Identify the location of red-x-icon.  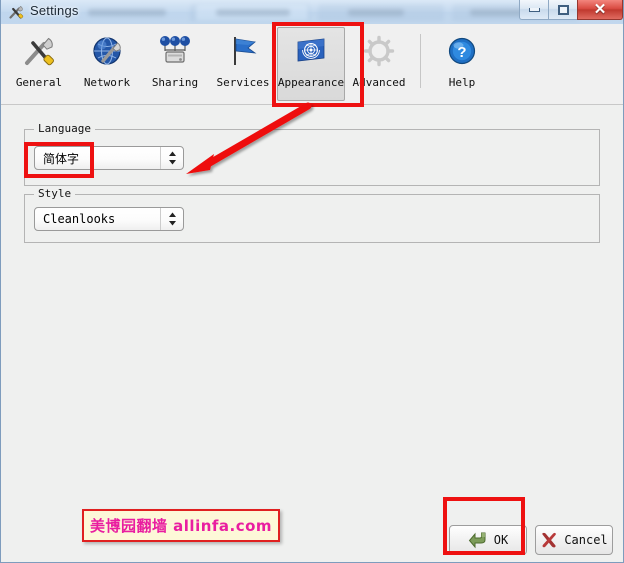
(549, 540).